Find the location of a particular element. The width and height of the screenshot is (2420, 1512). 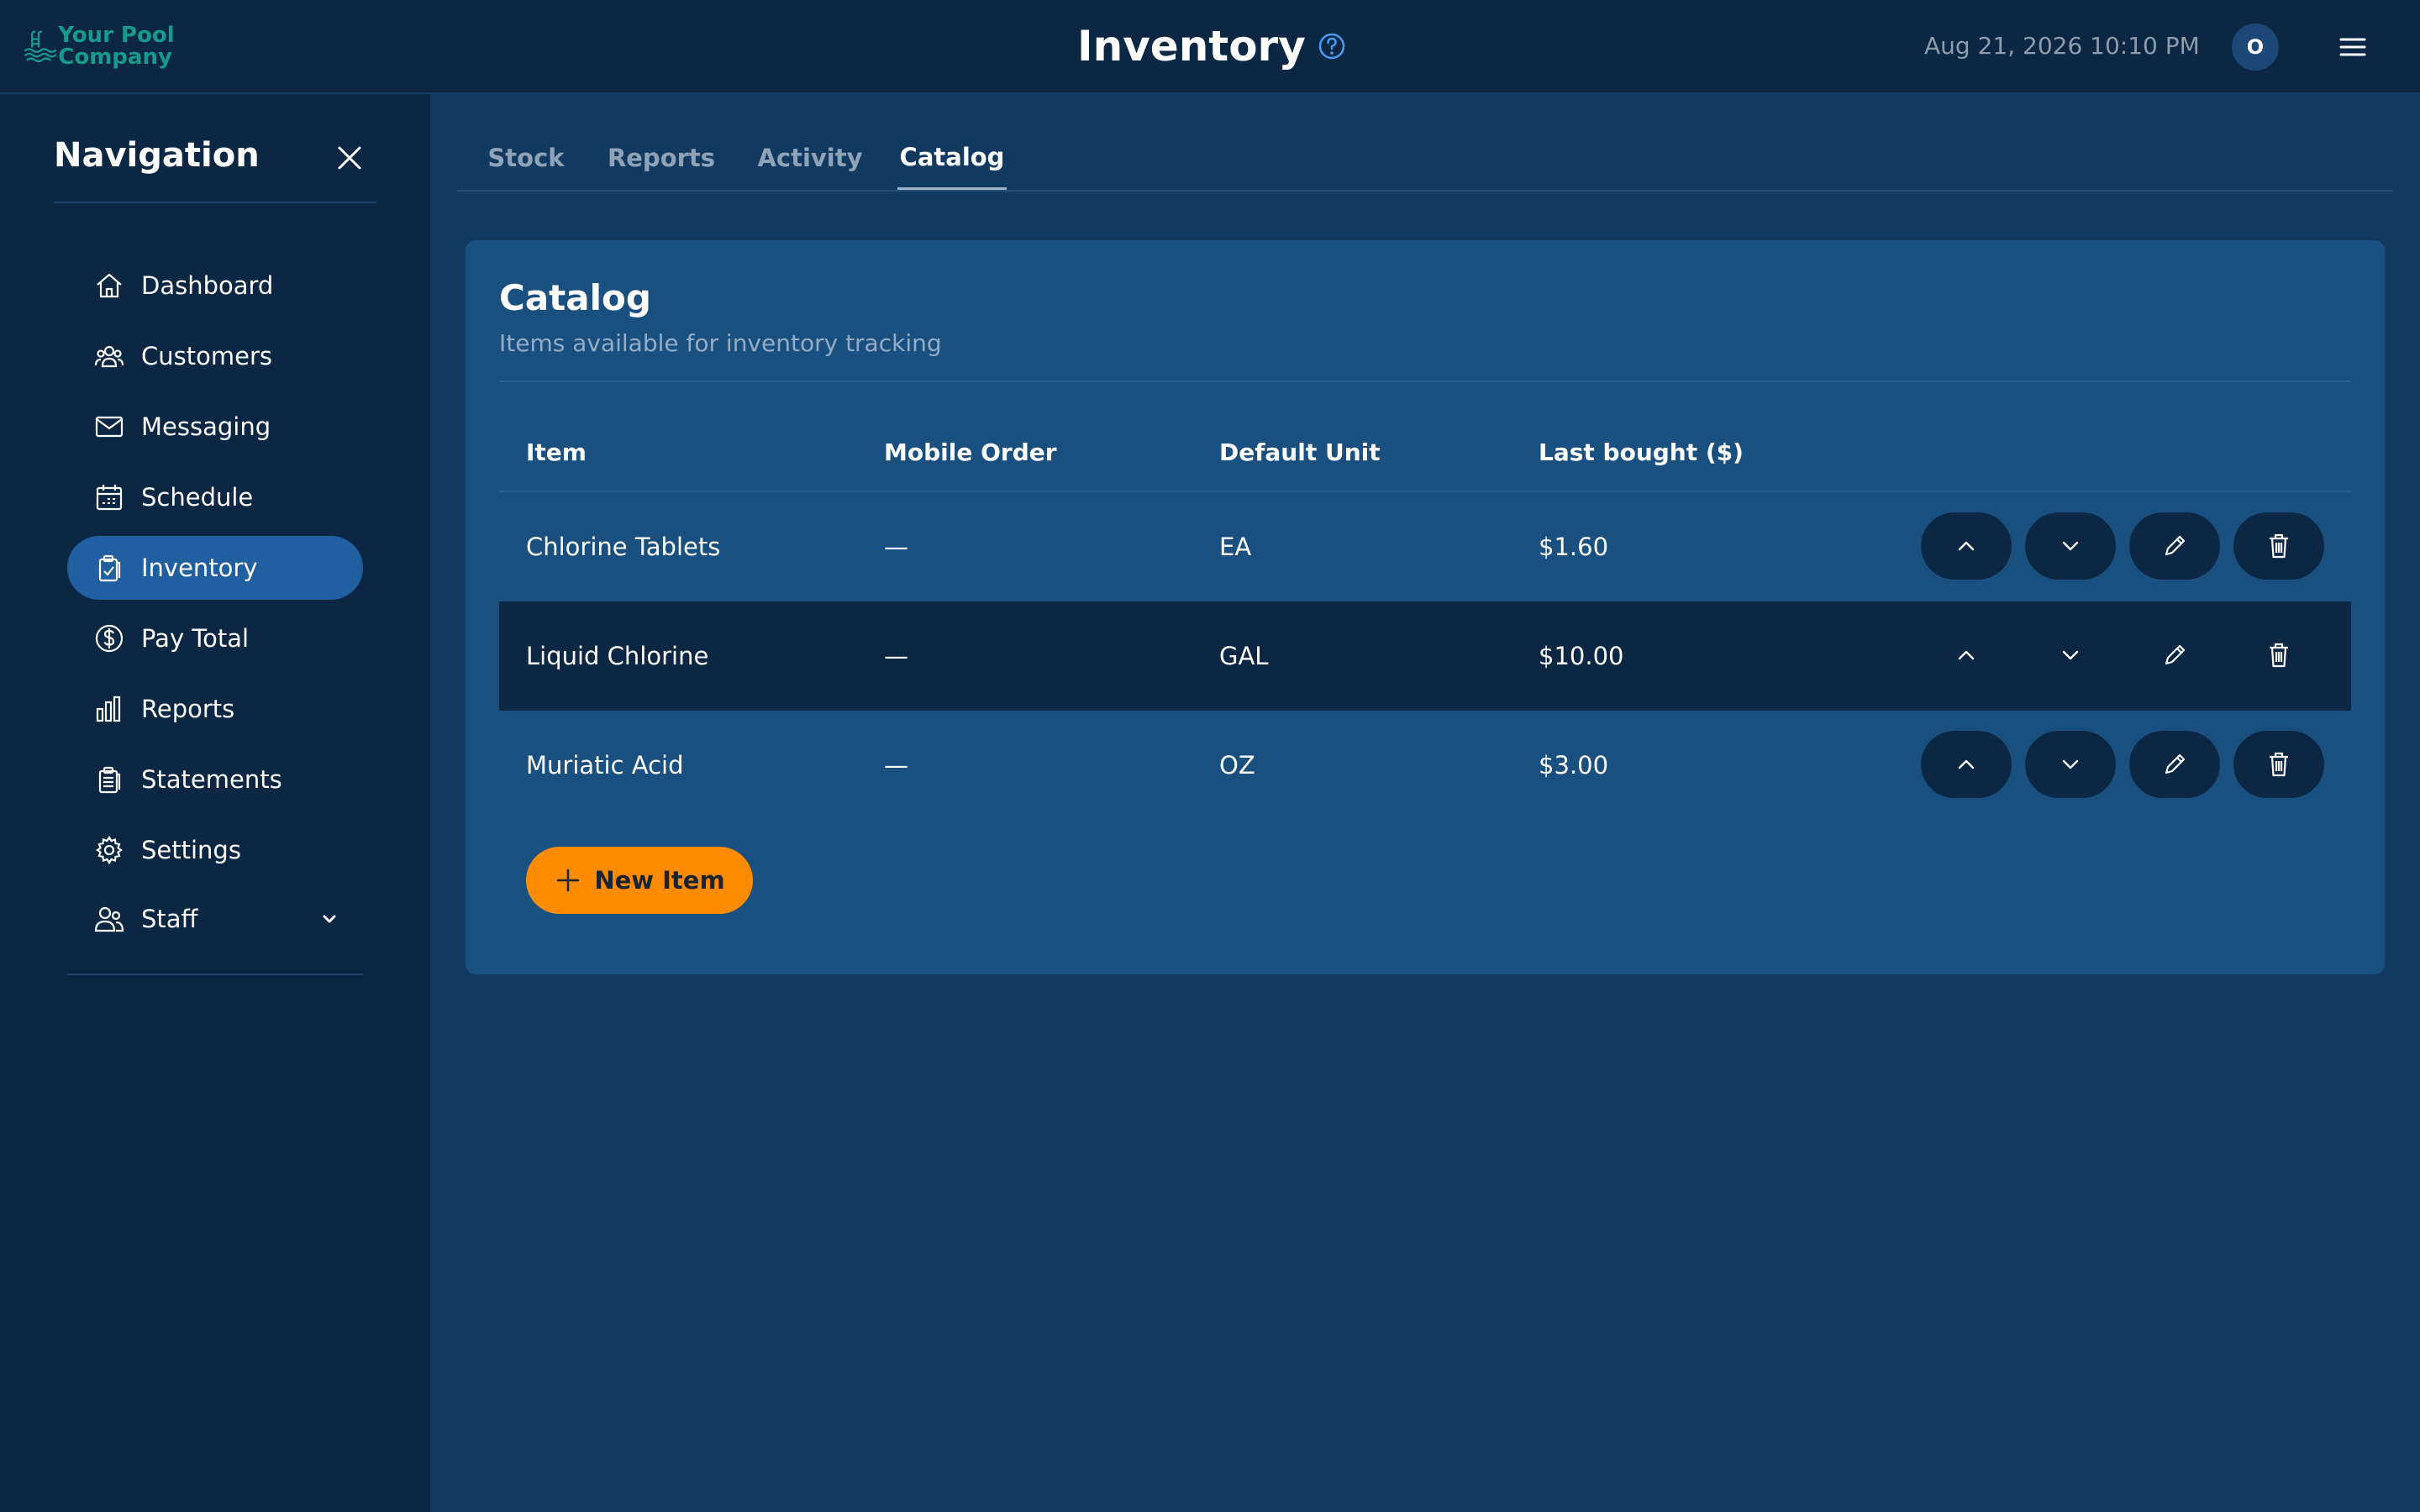

card-subtitle: Items available for inventory tracking is located at coordinates (720, 343).